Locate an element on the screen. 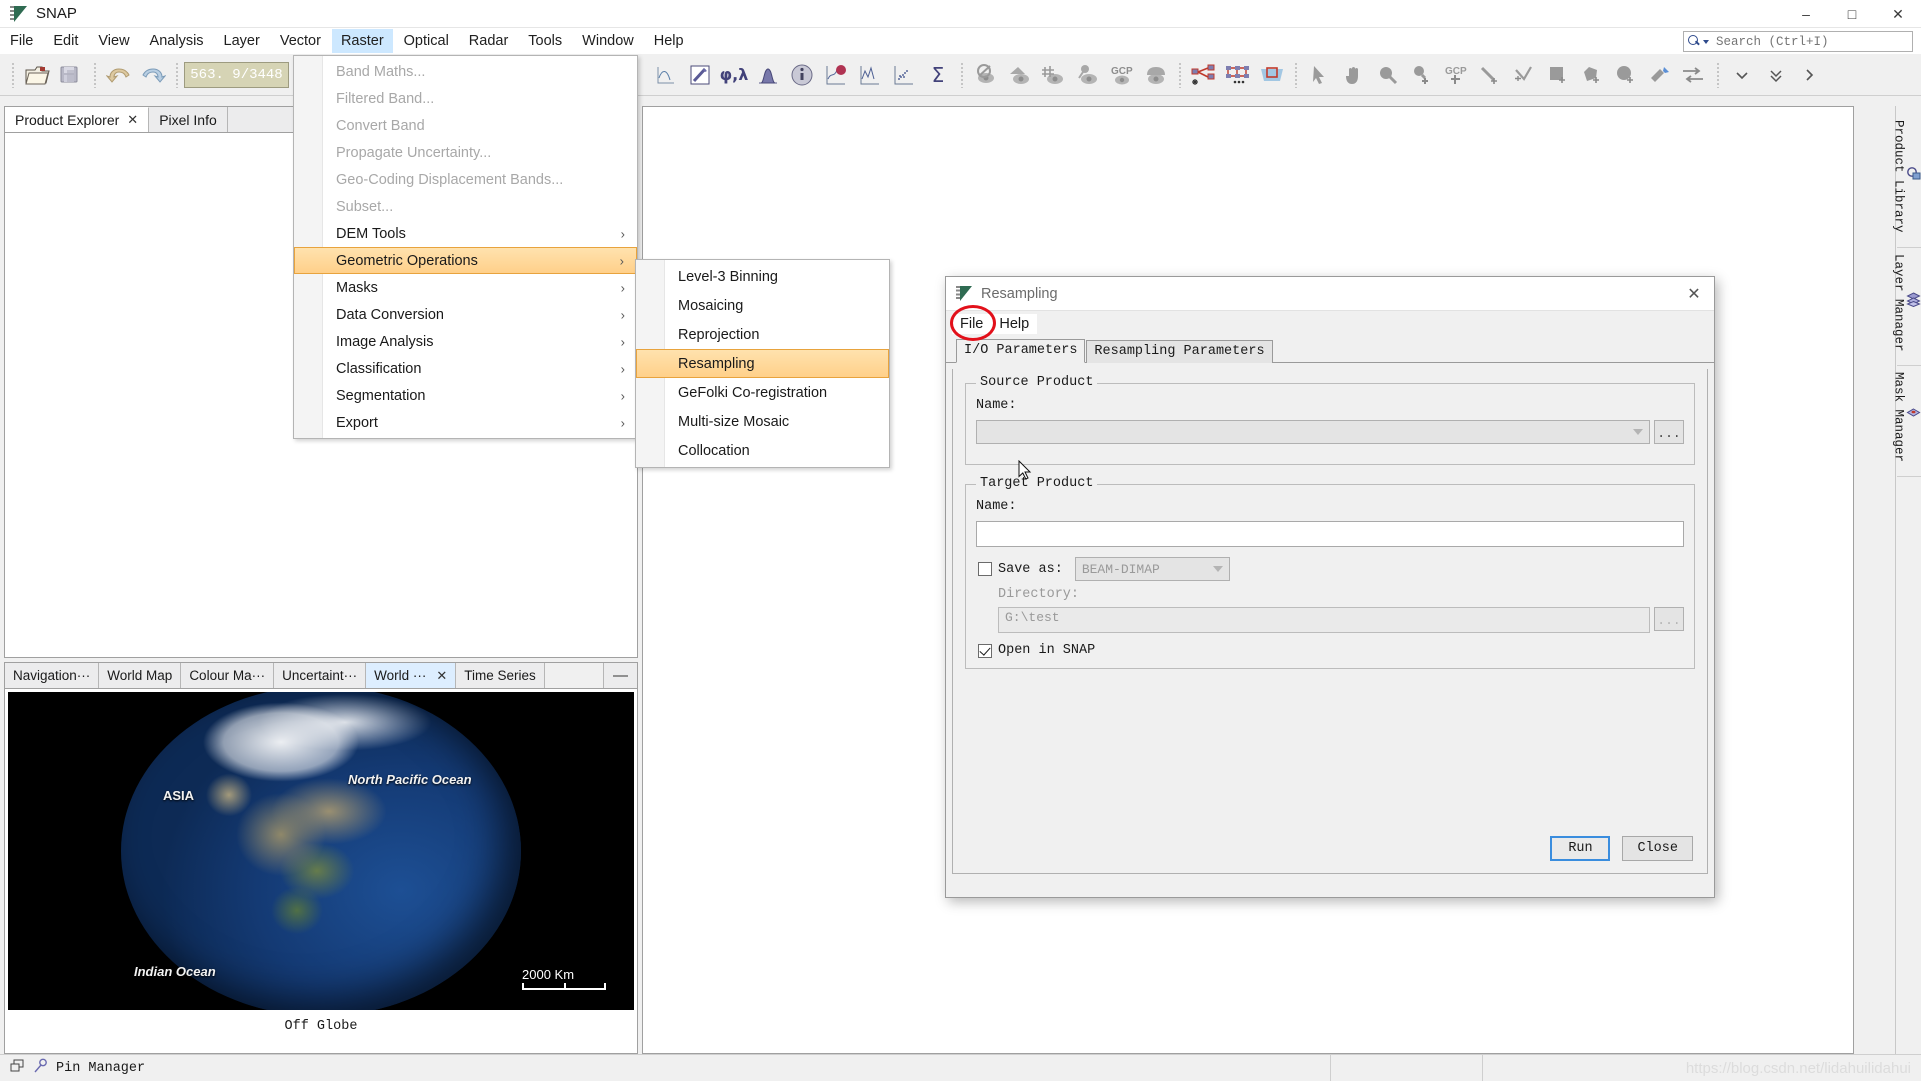  information-icon is located at coordinates (802, 75).